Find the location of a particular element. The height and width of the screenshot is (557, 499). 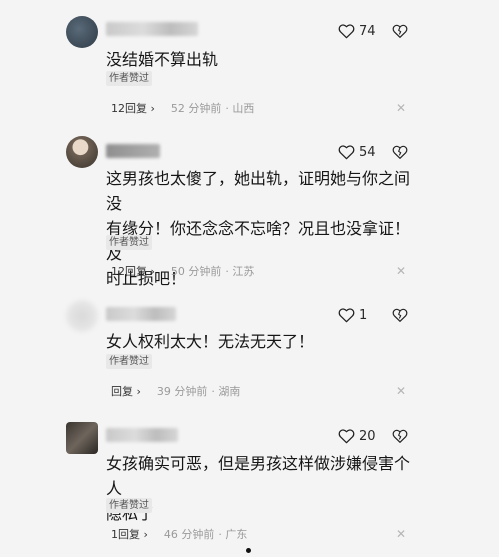

location: · 山西 is located at coordinates (240, 108).